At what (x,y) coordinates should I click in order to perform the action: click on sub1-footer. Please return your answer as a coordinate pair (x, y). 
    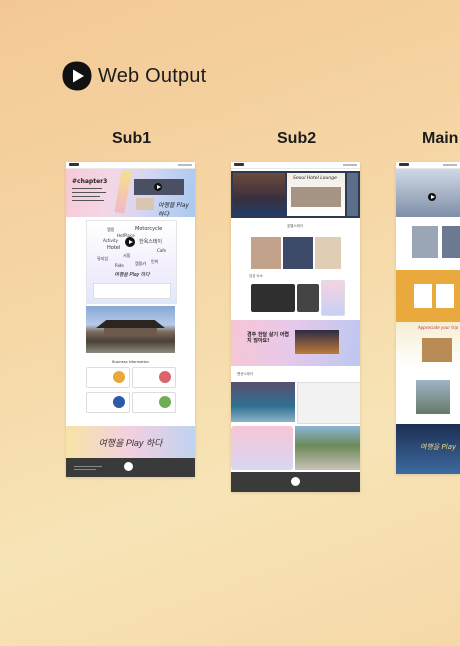
    Looking at the image, I should click on (130, 467).